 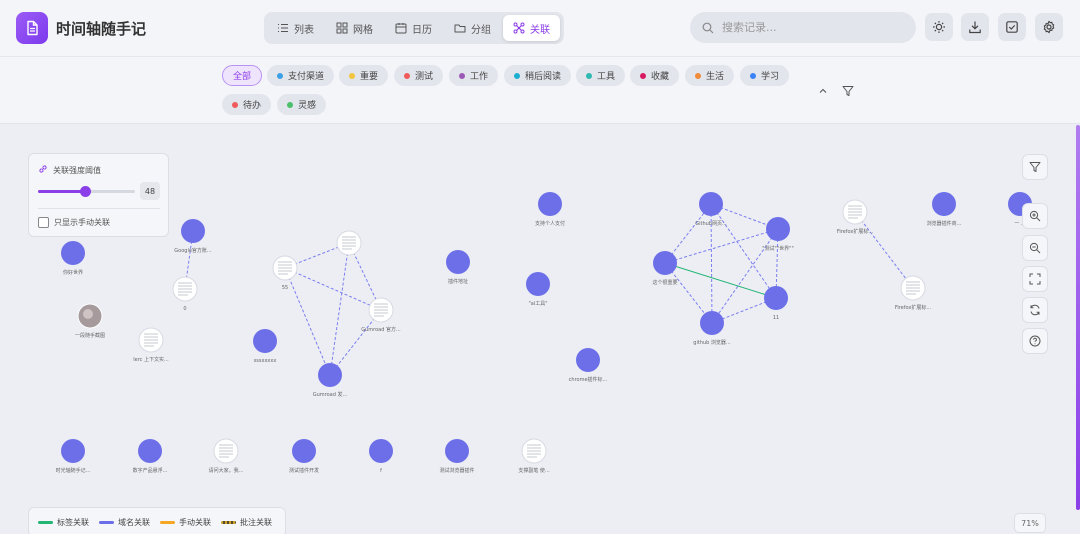 I want to click on tab-graph: 关联, so click(x=531, y=28).